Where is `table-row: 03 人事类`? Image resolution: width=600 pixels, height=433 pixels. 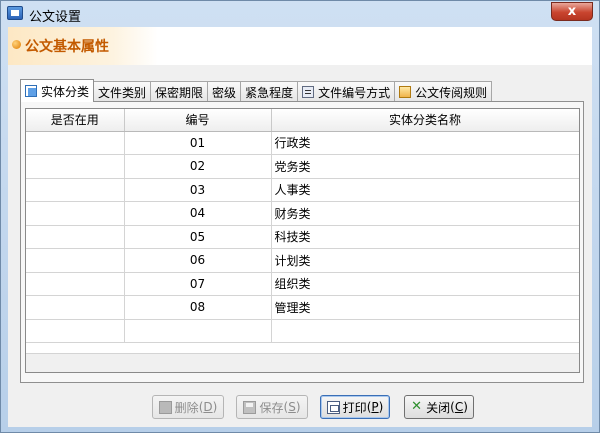
table-row: 03 人事类 is located at coordinates (302, 190).